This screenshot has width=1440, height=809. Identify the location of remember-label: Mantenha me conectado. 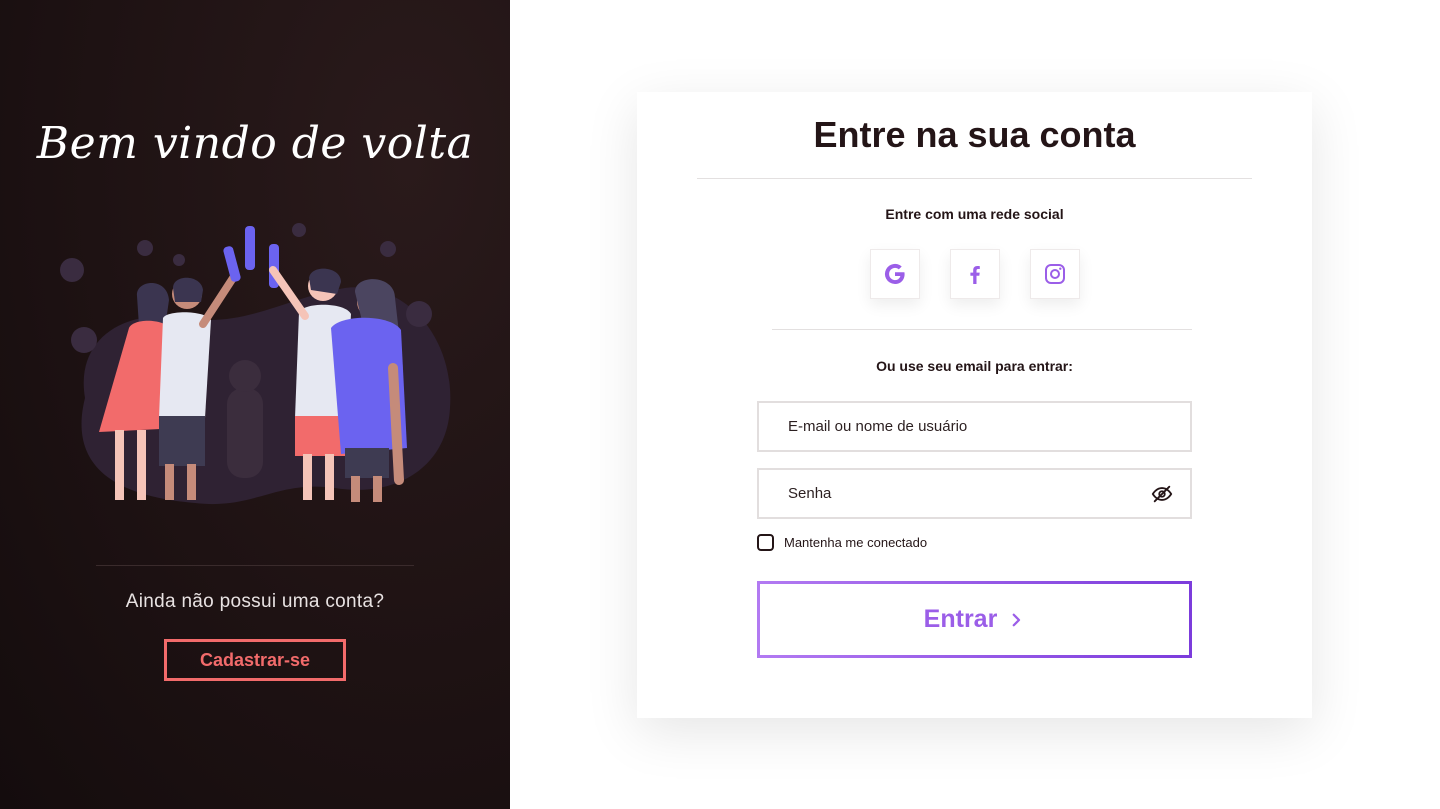
(856, 542).